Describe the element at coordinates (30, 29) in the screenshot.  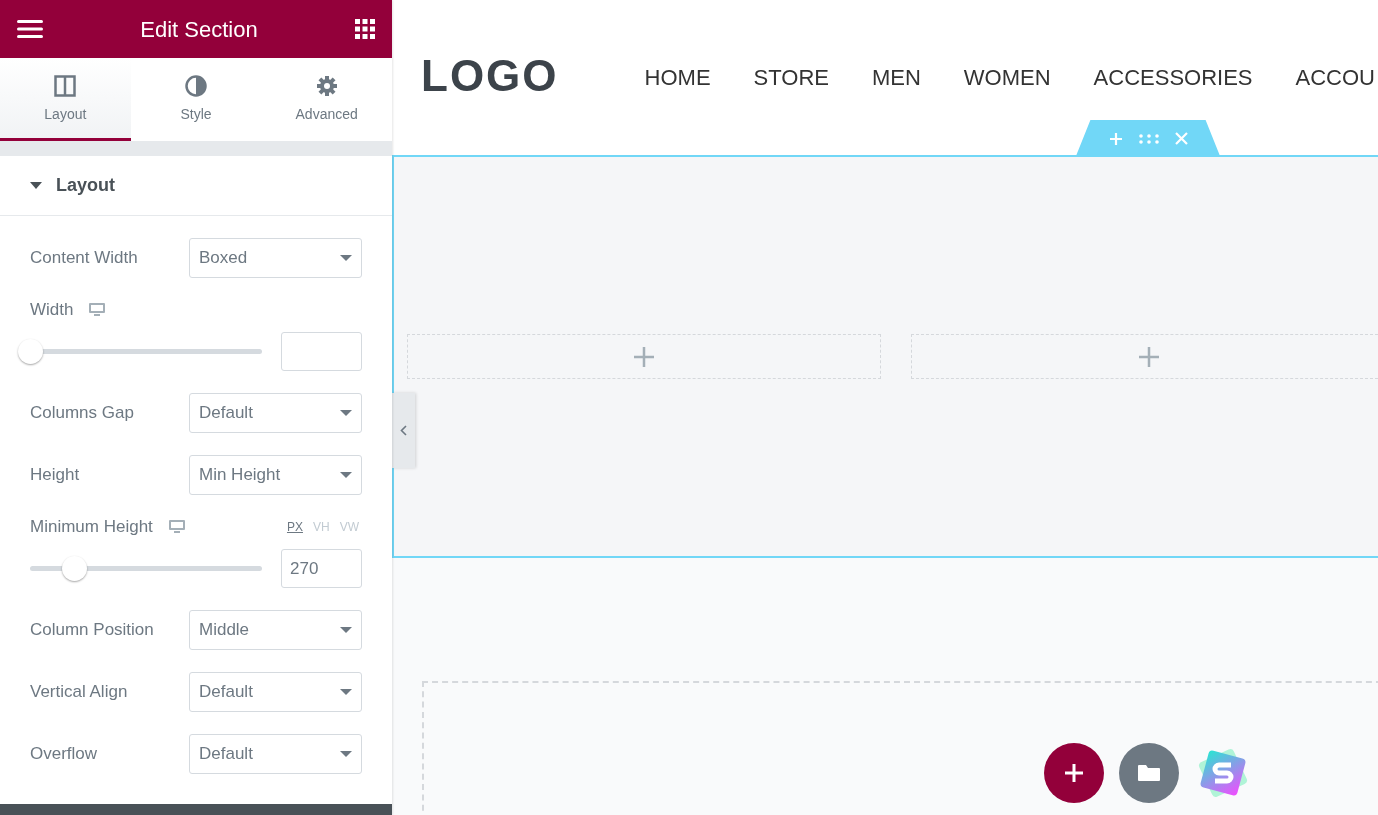
I see `menu-icon` at that location.